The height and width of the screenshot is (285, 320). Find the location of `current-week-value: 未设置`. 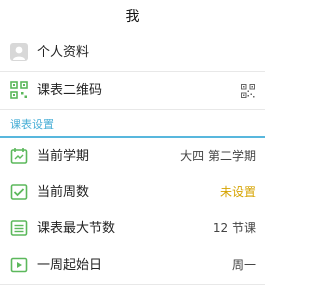

current-week-value: 未设置 is located at coordinates (237, 192).